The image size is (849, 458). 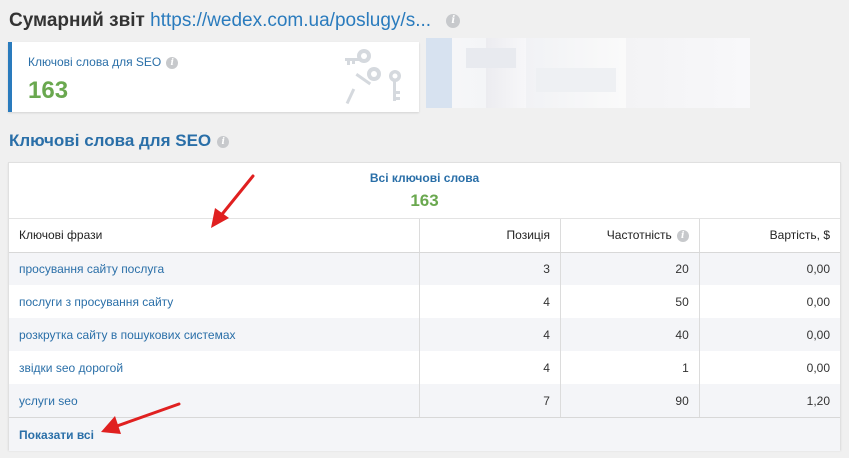 What do you see at coordinates (215, 367) in the screenshot?
I see `keyword-phrase-link: звідки seo дорогой` at bounding box center [215, 367].